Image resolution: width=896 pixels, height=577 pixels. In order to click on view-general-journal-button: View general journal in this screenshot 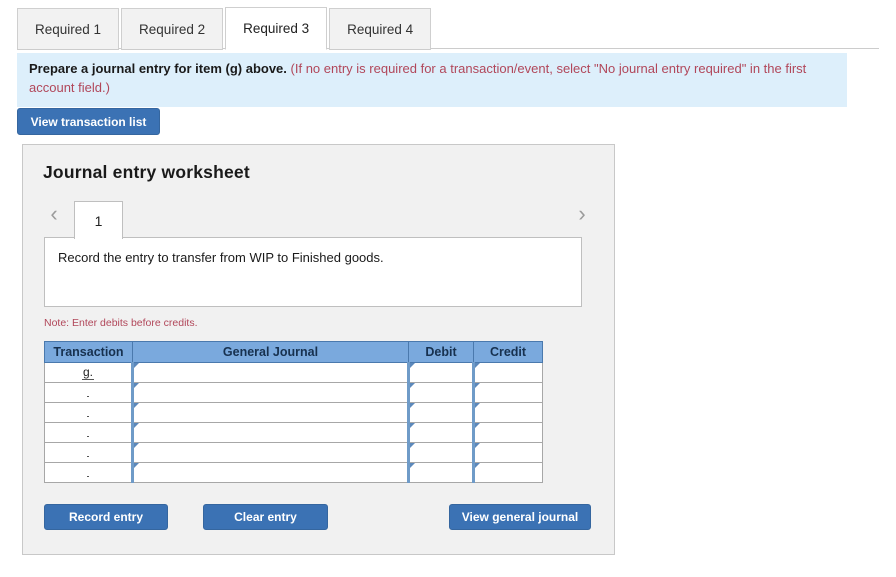, I will do `click(520, 517)`.